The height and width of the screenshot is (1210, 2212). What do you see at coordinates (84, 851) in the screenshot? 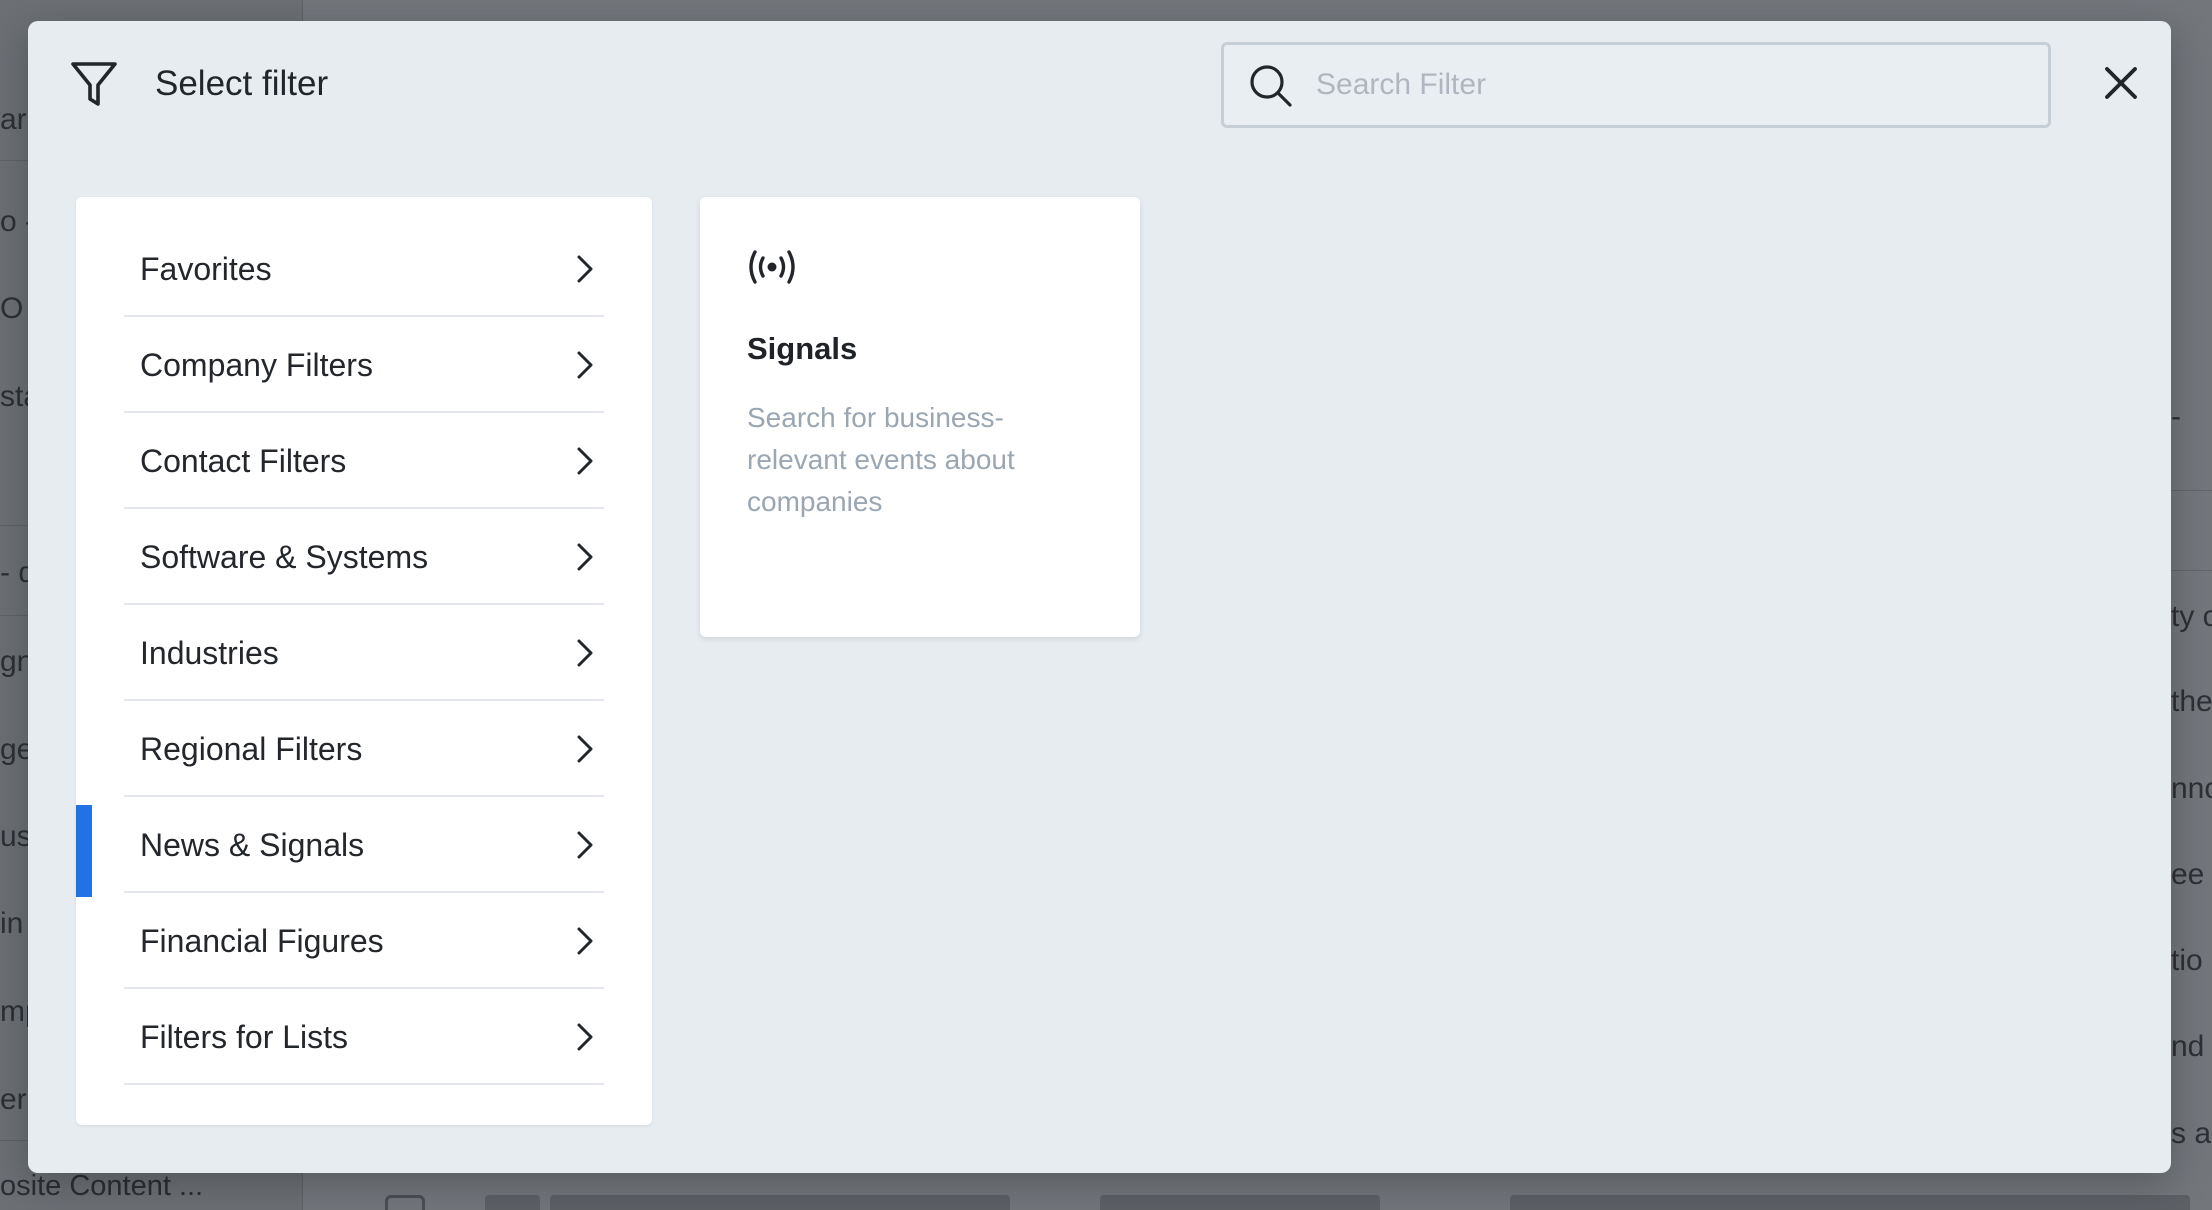
I see `active-category-indicator` at bounding box center [84, 851].